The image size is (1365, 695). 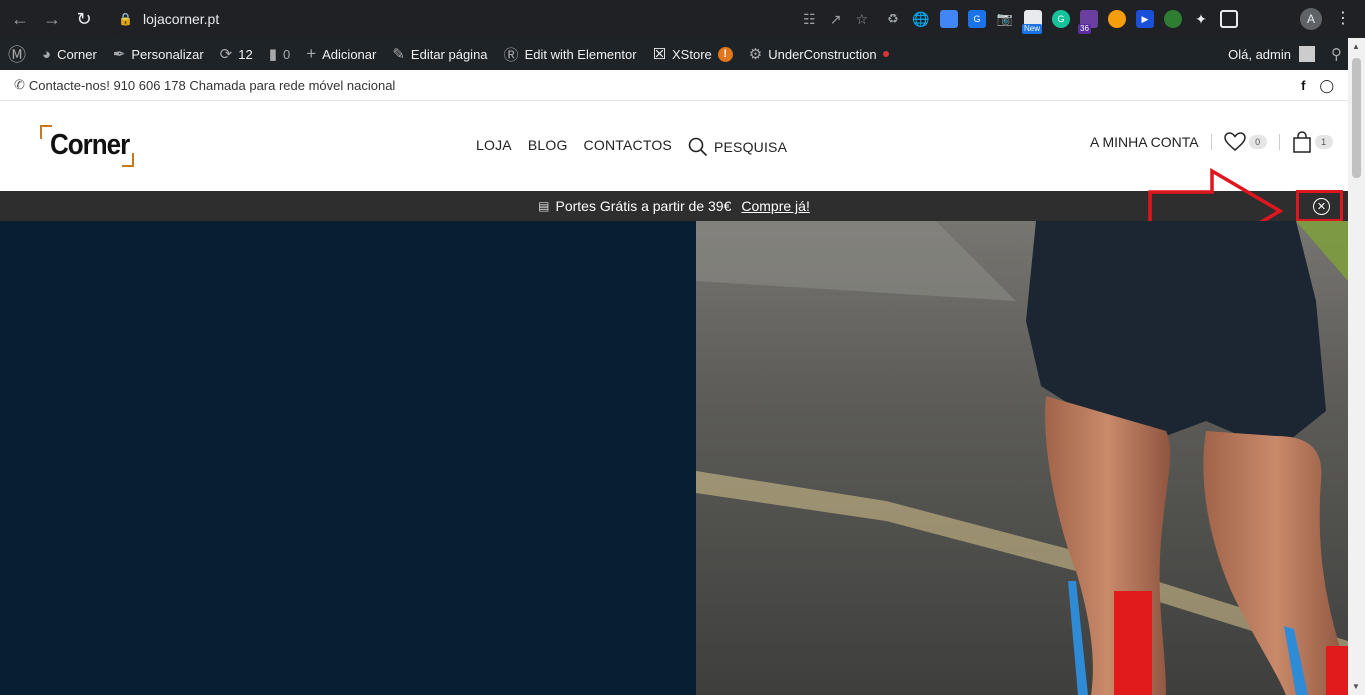 What do you see at coordinates (548, 147) in the screenshot?
I see `nav-item-blog: BLOG` at bounding box center [548, 147].